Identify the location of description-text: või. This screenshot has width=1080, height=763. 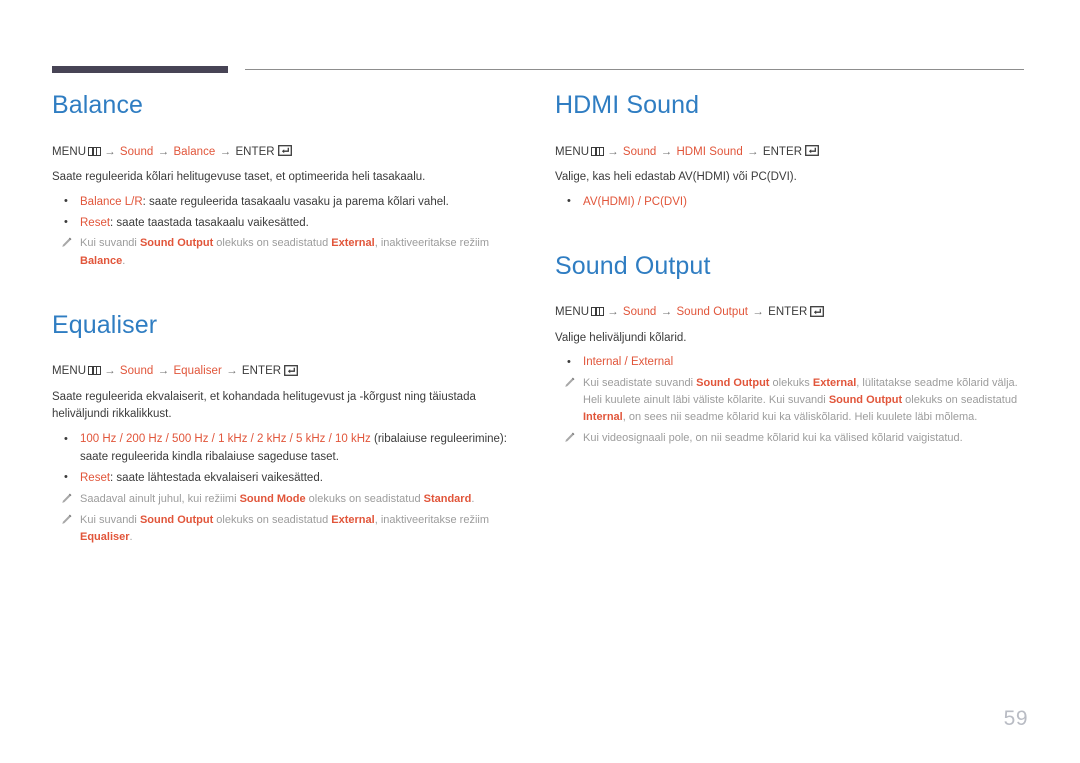
(740, 177).